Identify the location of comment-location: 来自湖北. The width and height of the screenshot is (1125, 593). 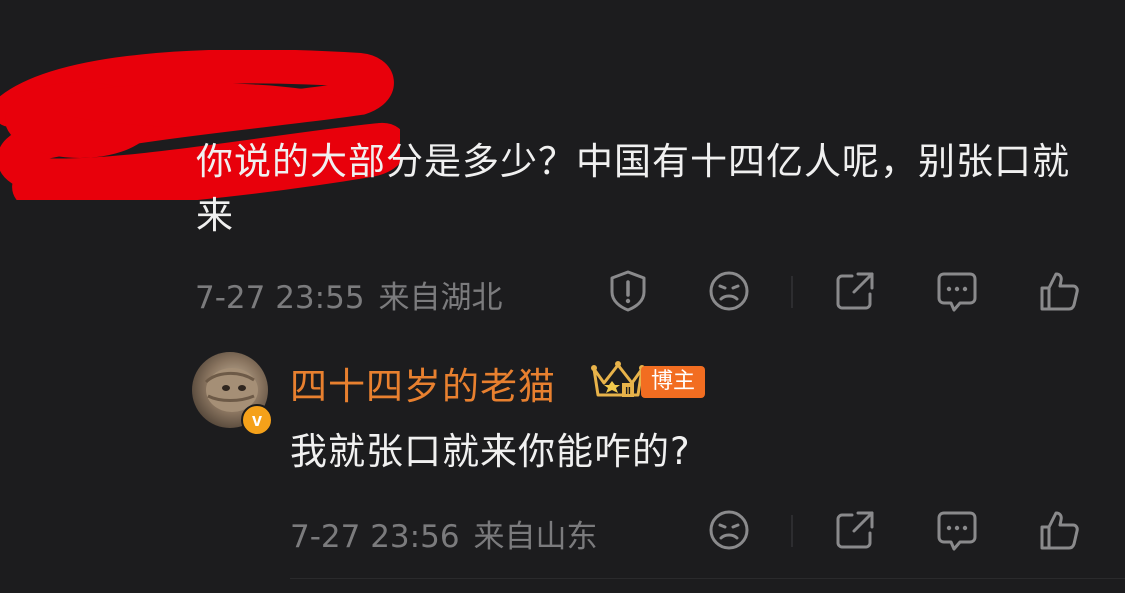
(440, 298).